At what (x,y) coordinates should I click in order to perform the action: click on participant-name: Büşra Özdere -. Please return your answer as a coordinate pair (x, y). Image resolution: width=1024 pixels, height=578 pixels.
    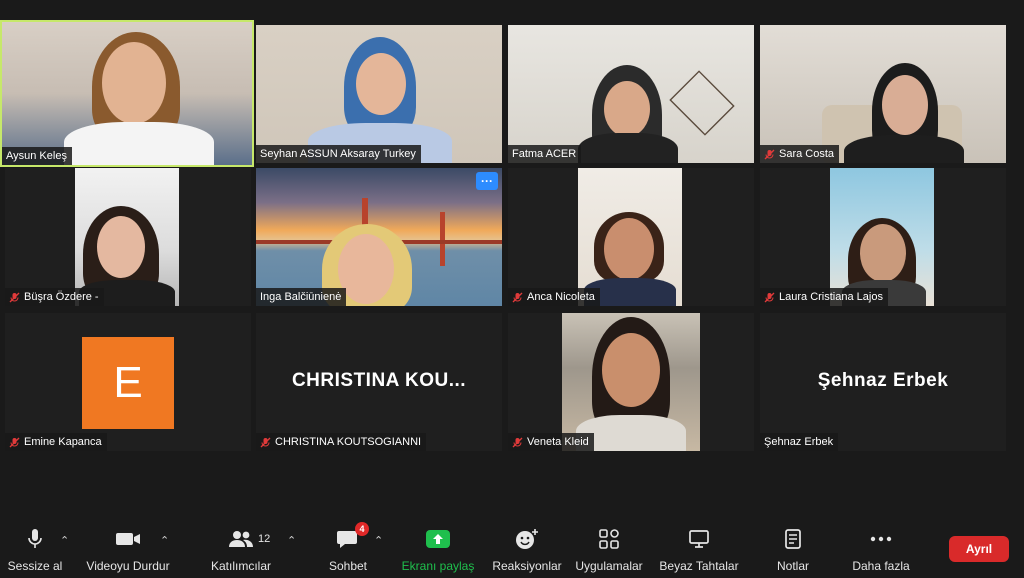
    Looking at the image, I should click on (61, 297).